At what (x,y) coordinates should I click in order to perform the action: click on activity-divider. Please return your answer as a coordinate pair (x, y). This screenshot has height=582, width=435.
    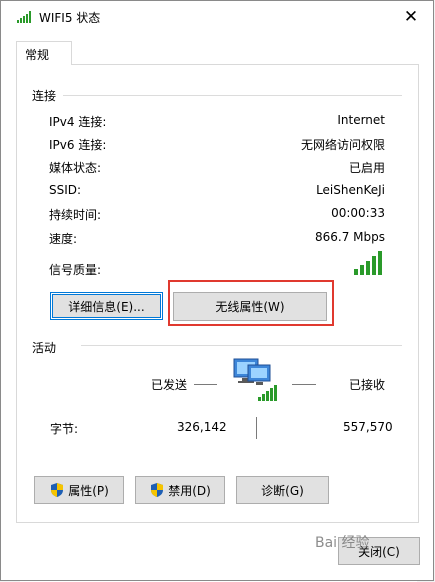
    Looking at the image, I should click on (241, 345).